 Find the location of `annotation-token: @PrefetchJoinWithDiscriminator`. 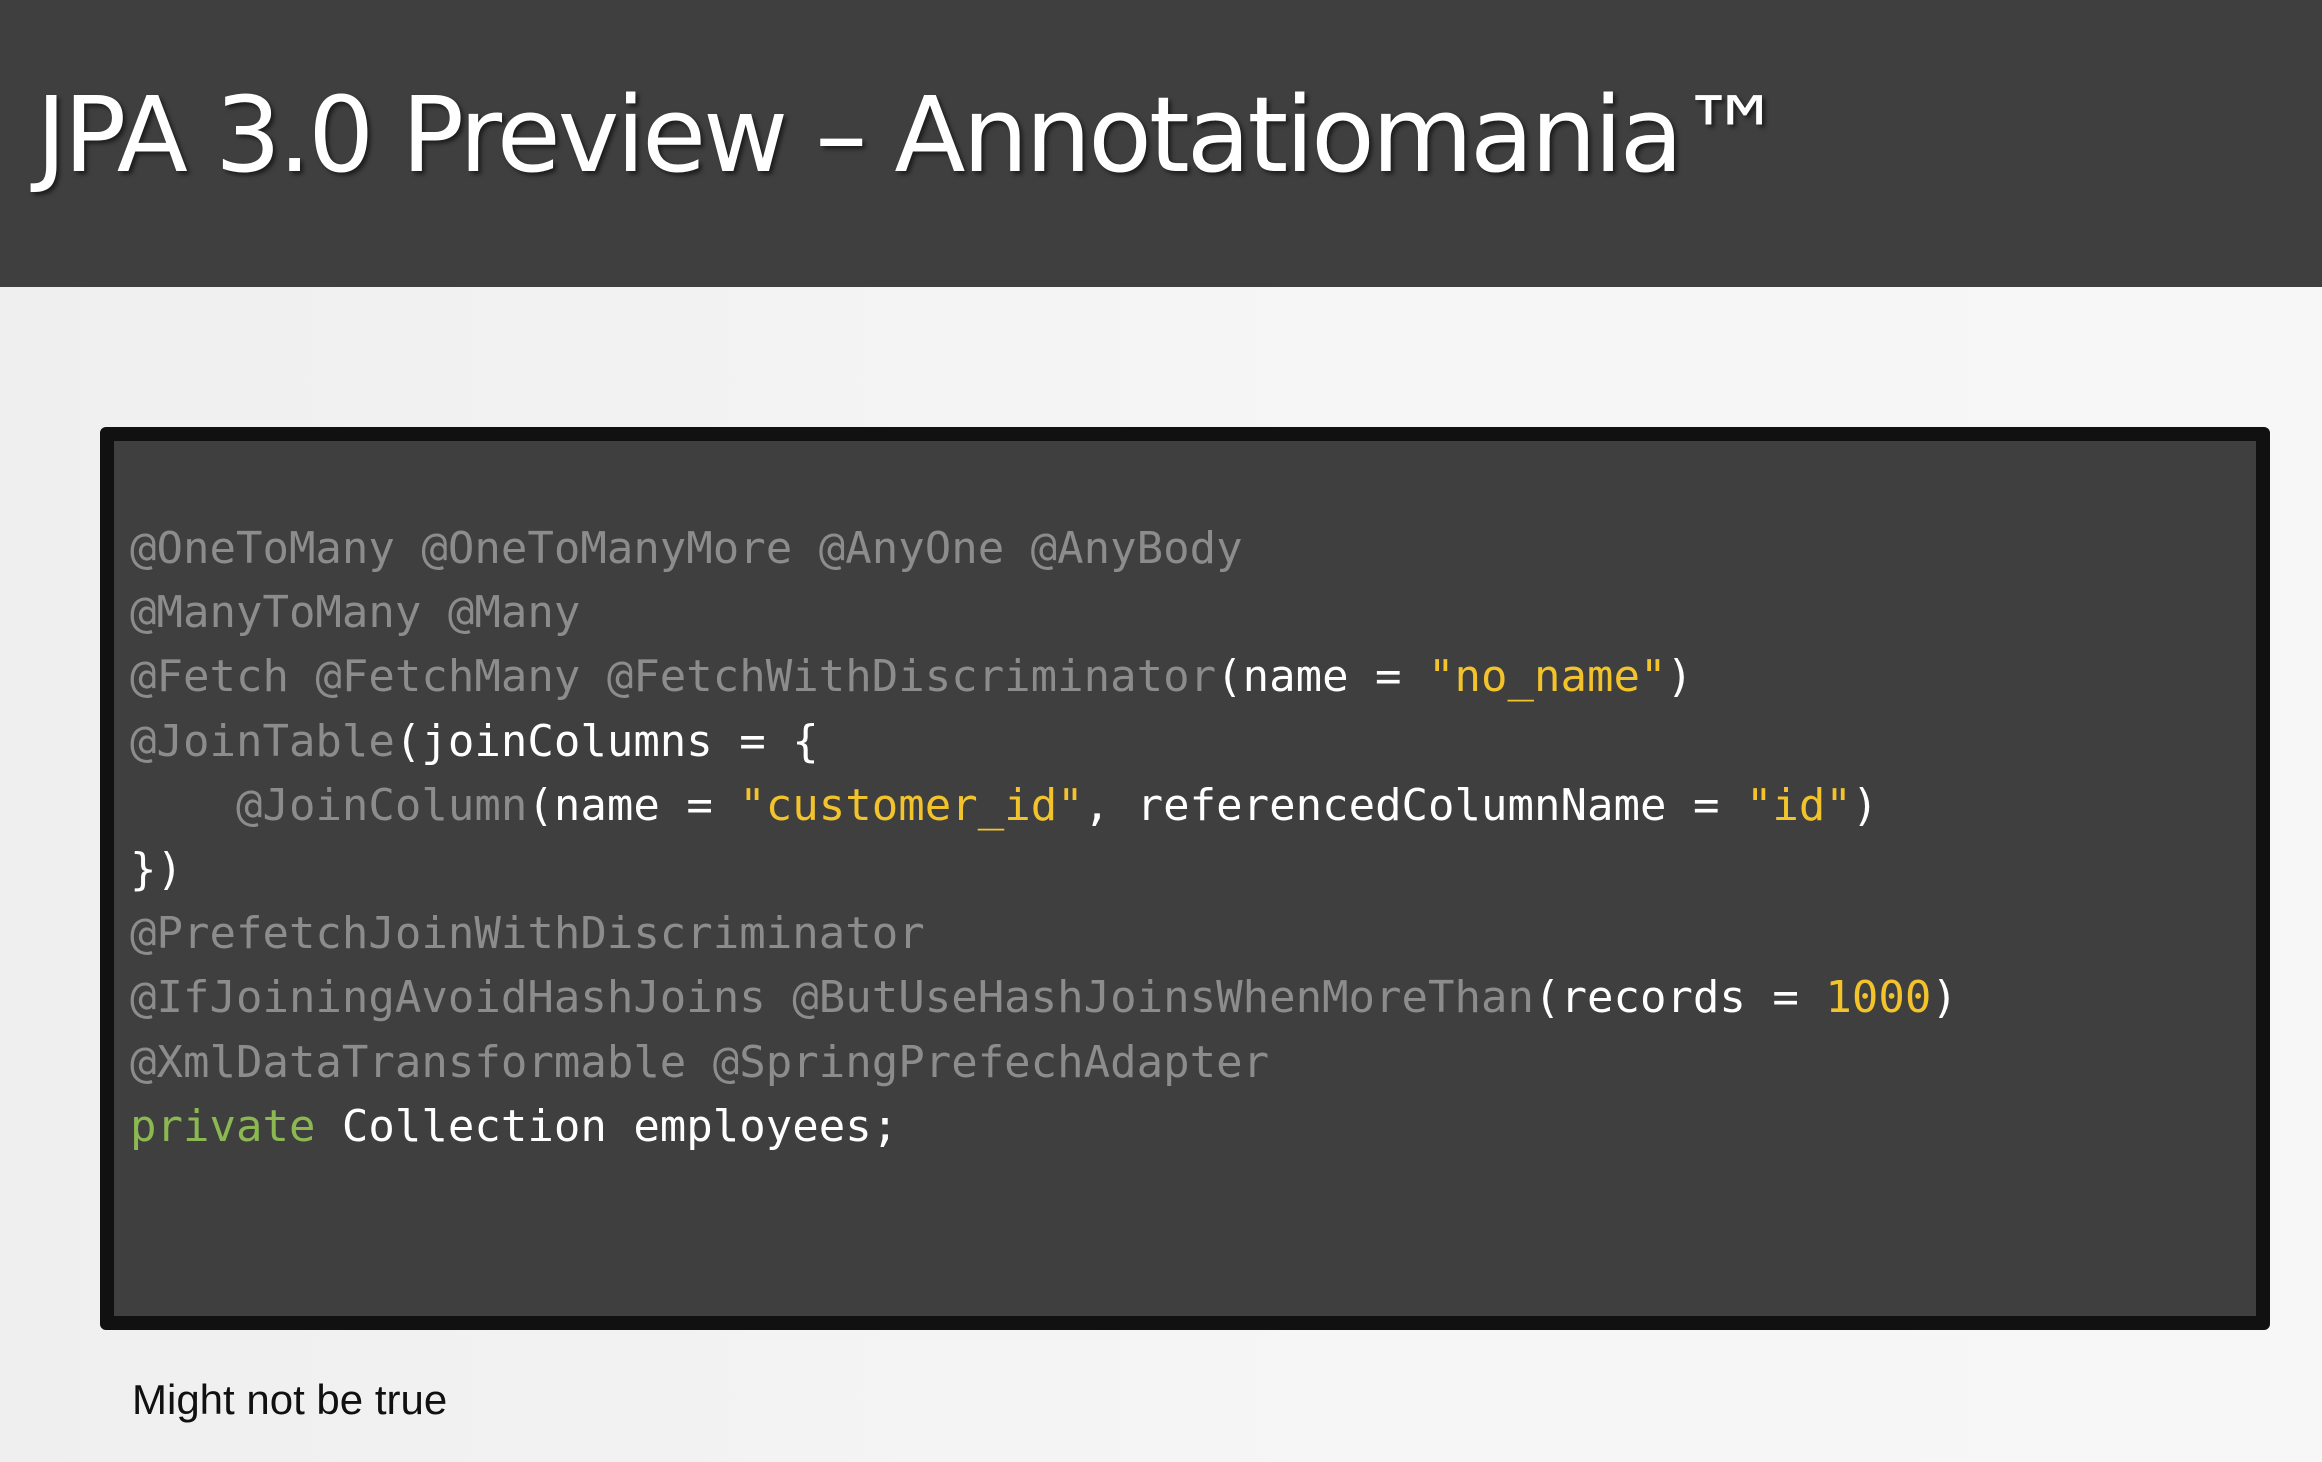

annotation-token: @PrefetchJoinWithDiscriminator is located at coordinates (527, 934).